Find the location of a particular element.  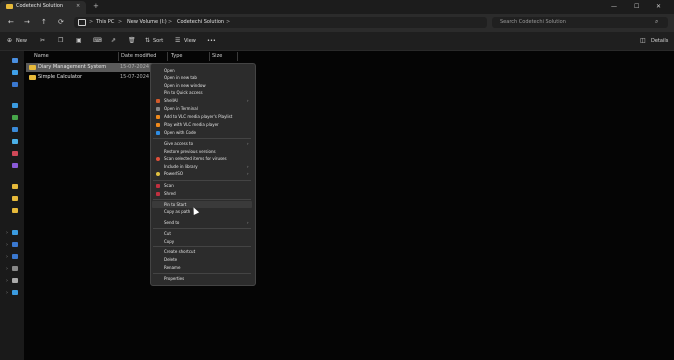

close-tab-icon: × is located at coordinates (78, 6).